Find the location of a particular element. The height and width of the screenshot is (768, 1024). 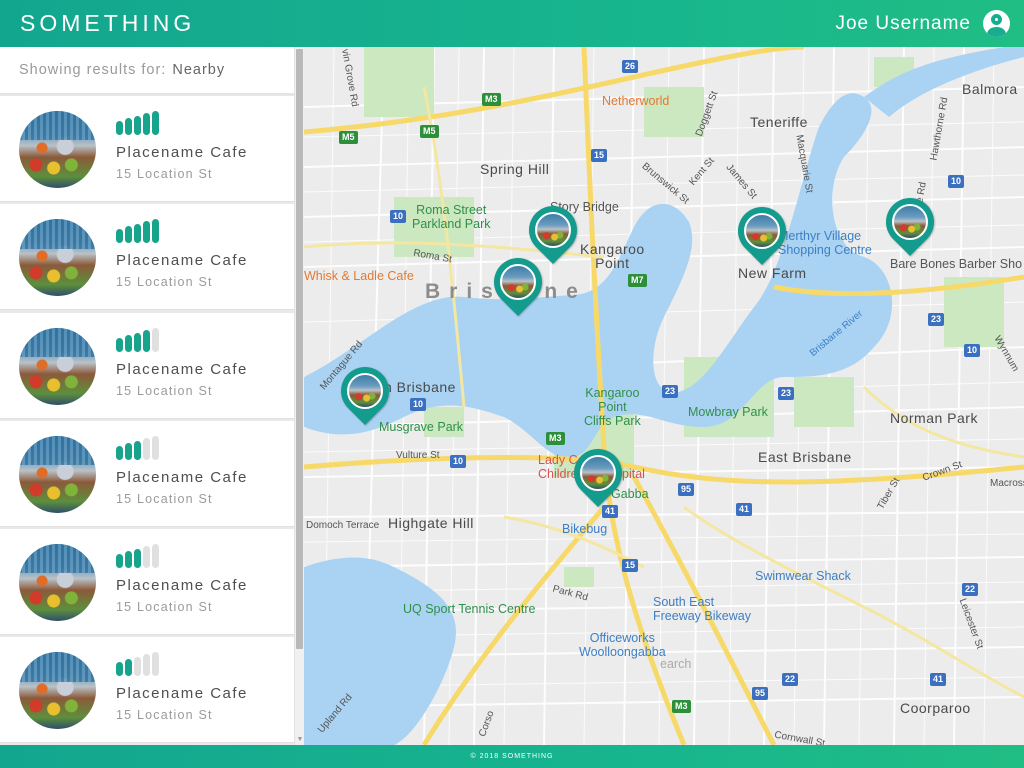

map-label-netherworld: Netherworld is located at coordinates (635, 101).